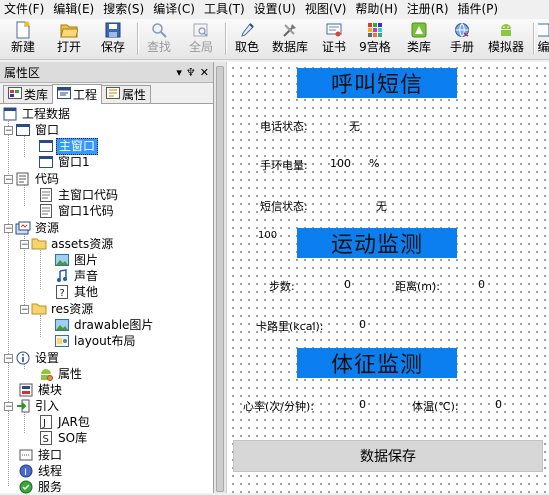  Describe the element at coordinates (77, 211) in the screenshot. I see `tree-node-window1-code: 窗口1代码` at that location.